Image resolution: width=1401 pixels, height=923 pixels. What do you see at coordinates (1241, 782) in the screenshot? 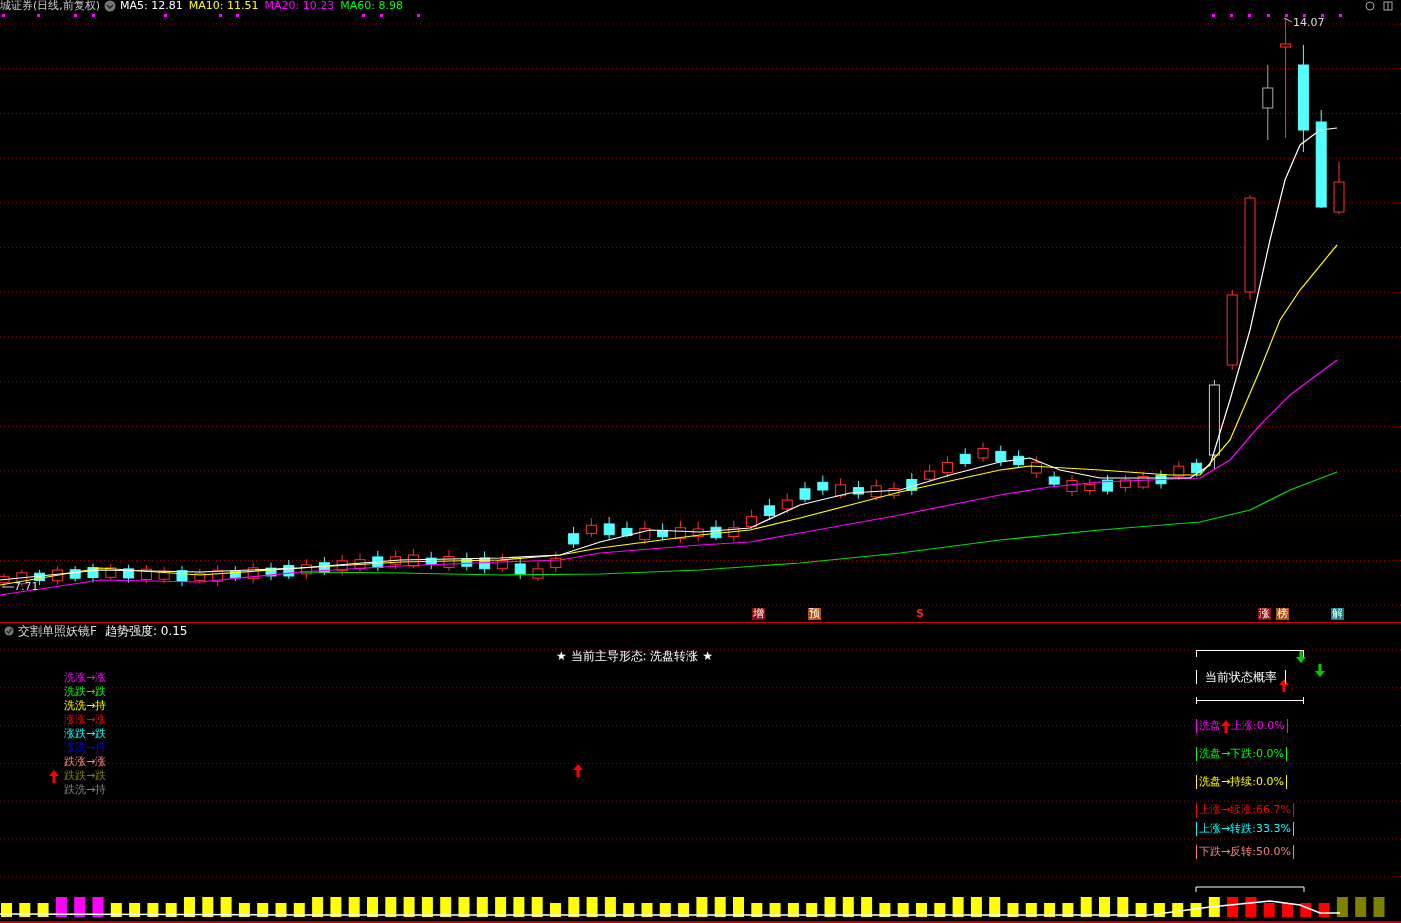
I see `probability-row: 洗盘→持续:0.0%` at bounding box center [1241, 782].